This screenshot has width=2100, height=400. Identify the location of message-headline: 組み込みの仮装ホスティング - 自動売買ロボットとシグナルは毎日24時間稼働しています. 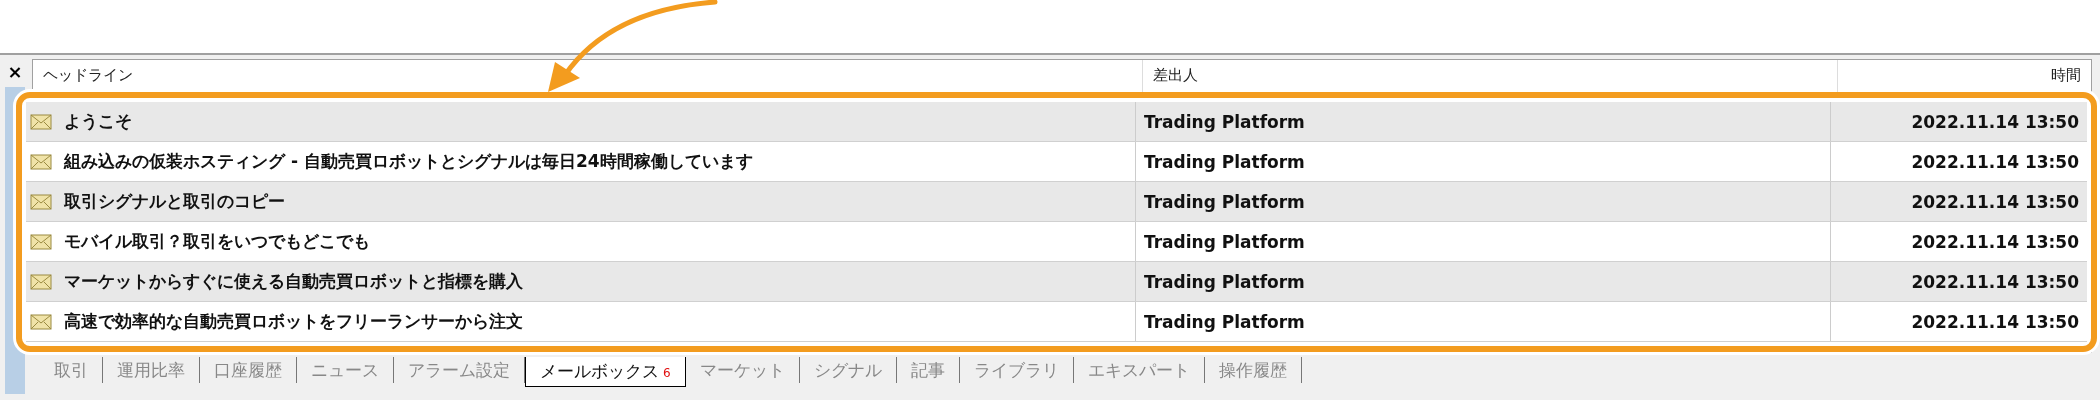
(408, 161).